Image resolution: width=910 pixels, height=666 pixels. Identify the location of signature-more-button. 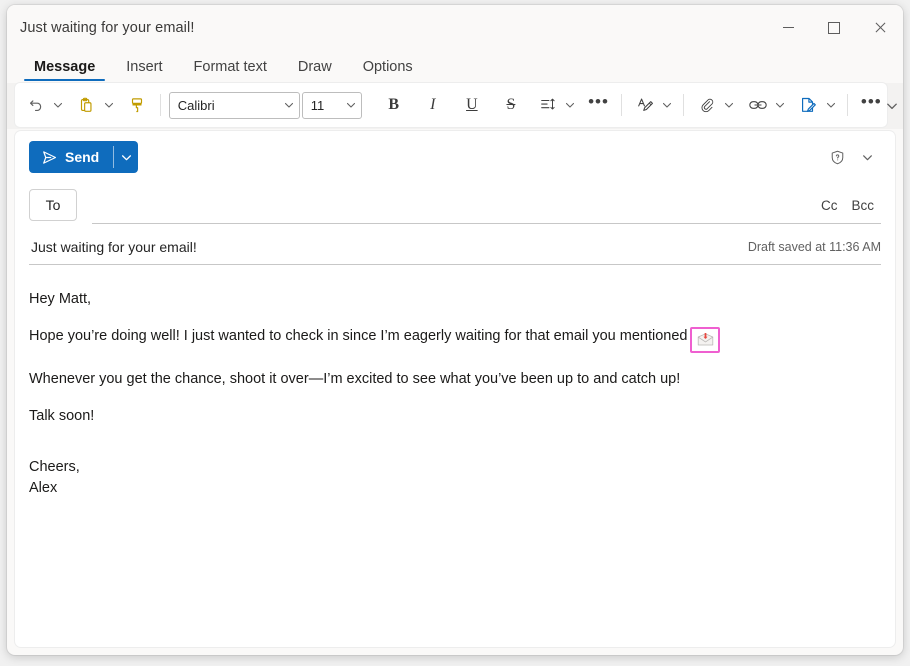
(831, 105).